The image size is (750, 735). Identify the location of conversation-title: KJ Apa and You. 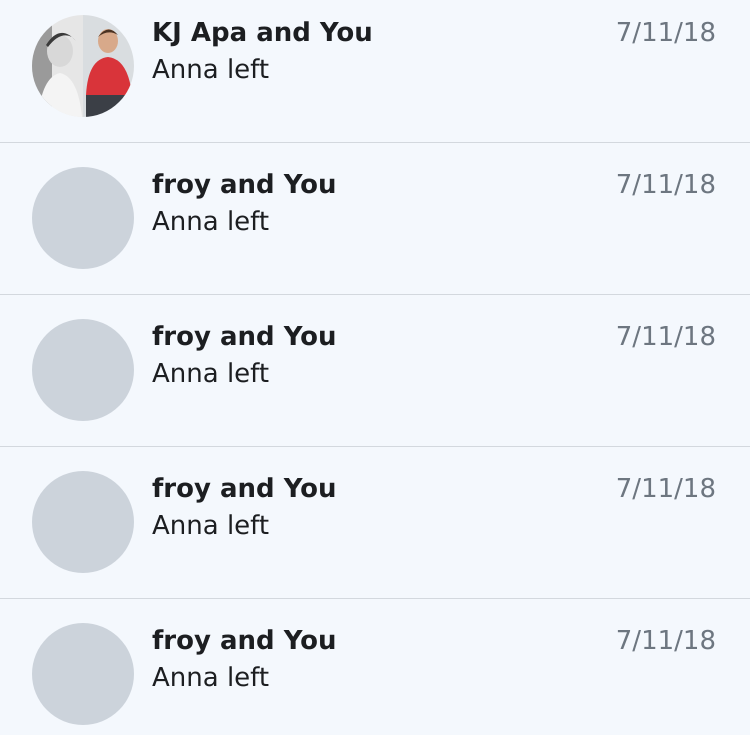
(262, 33).